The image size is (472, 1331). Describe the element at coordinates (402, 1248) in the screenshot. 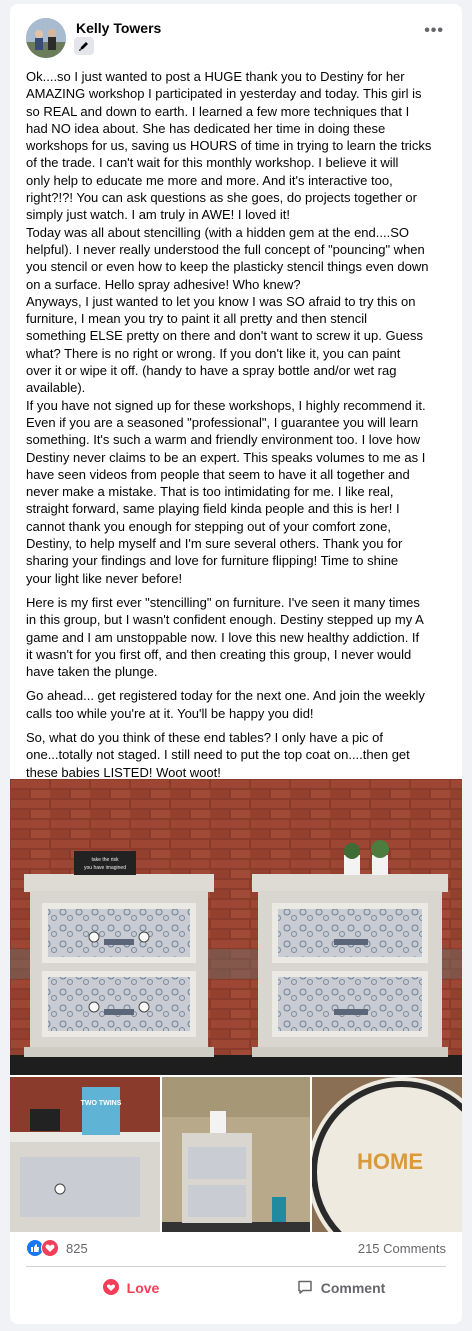

I see `comments-count: 215 Comments` at that location.